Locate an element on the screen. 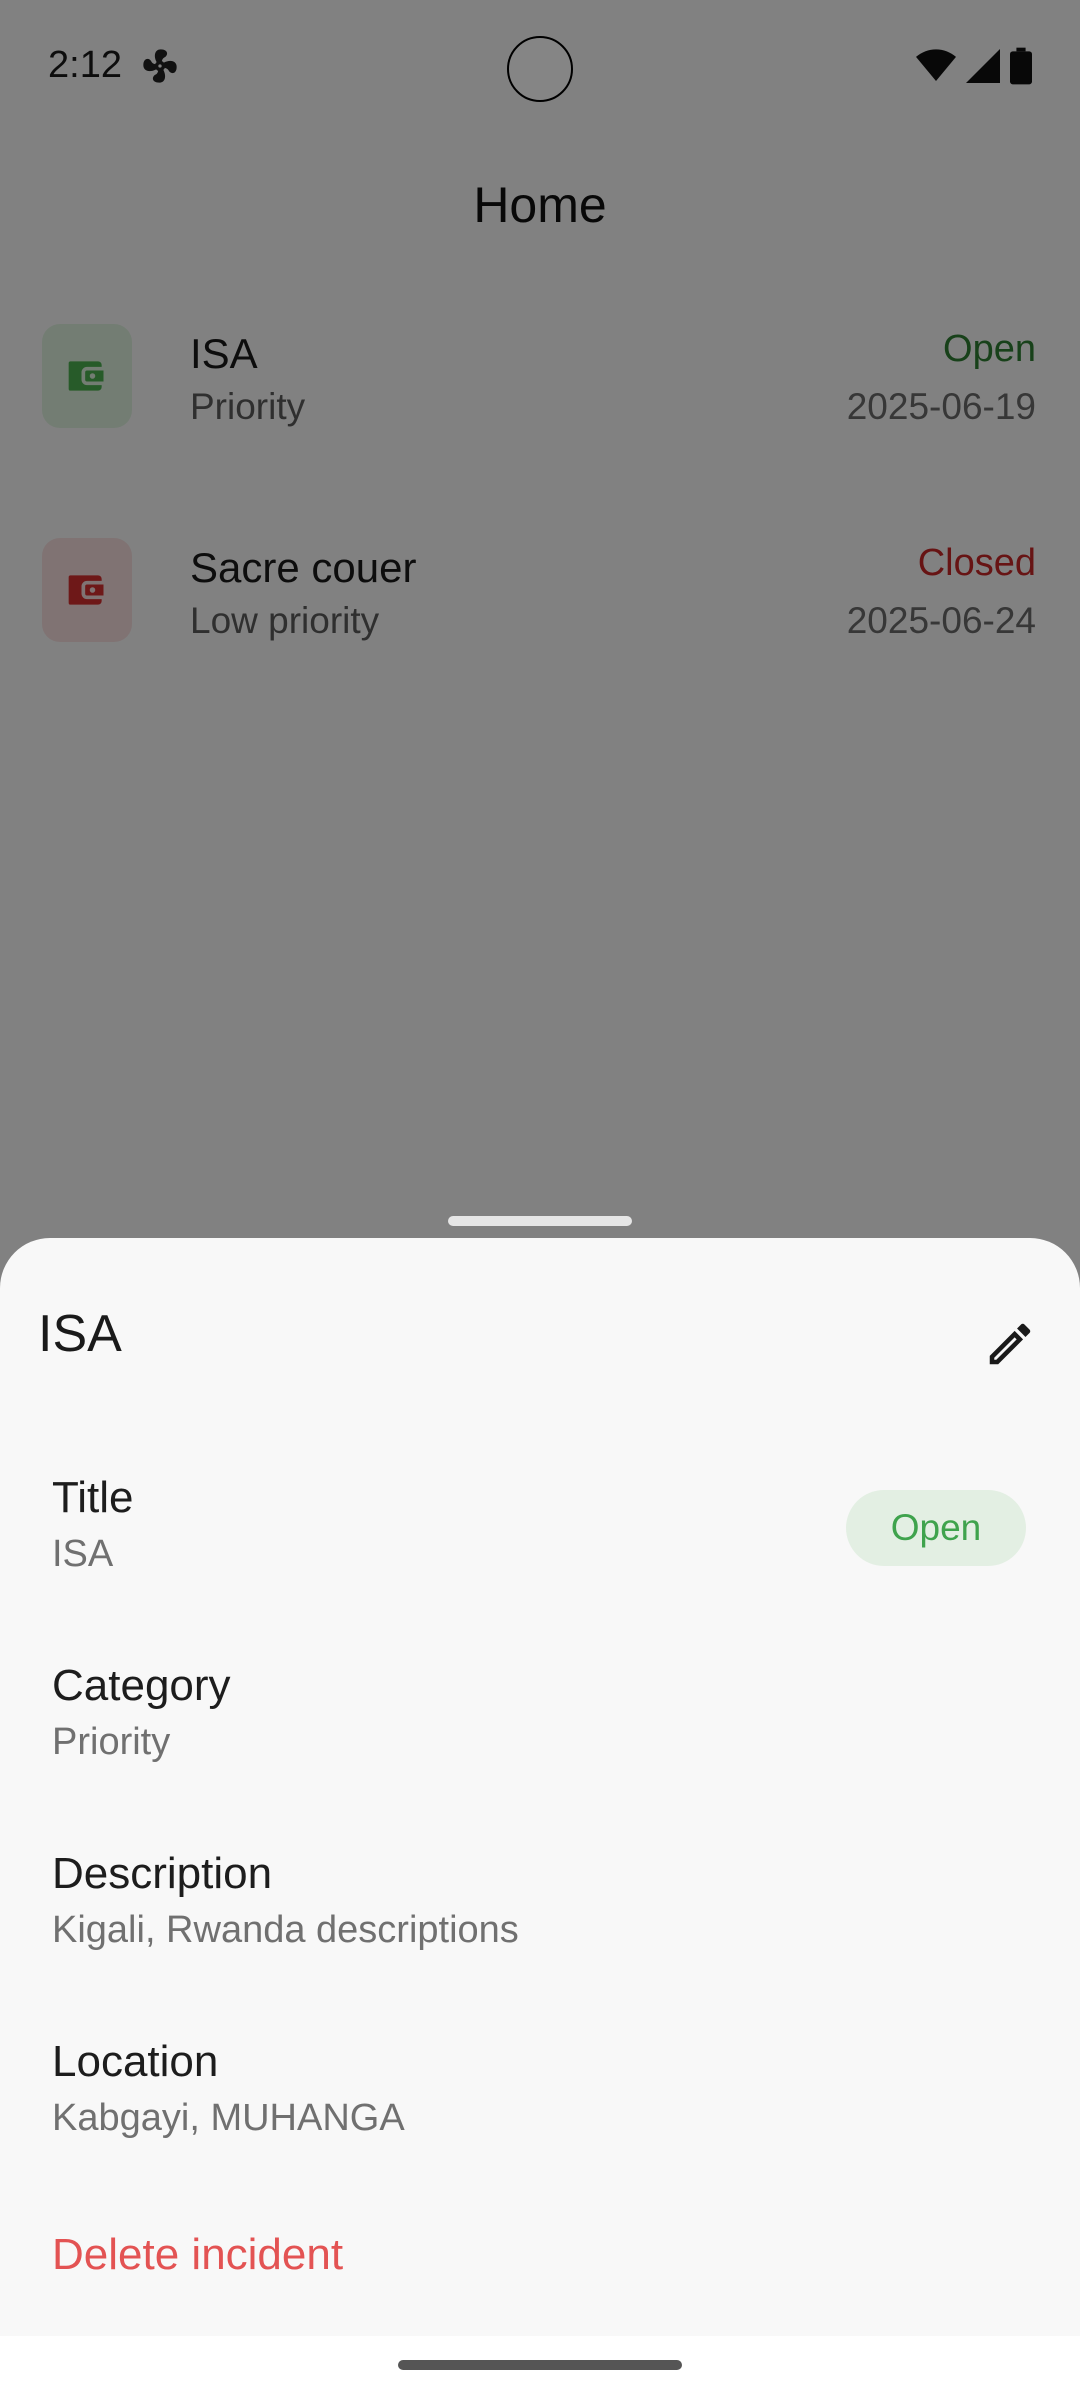  field-location: Location Kabgayi, MUHANGA is located at coordinates (542, 2090).